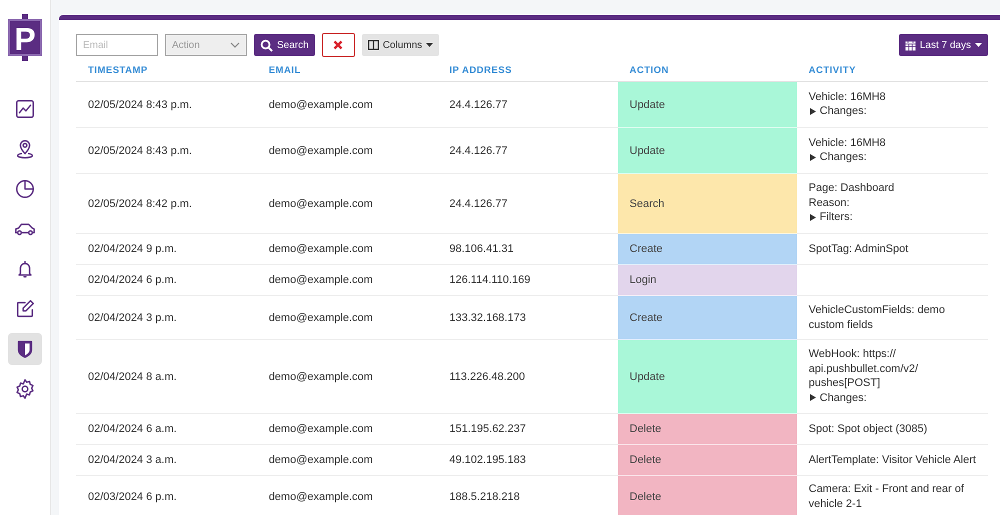 This screenshot has width=1000, height=515. Describe the element at coordinates (527, 460) in the screenshot. I see `table-cell: 49.102.195.183` at that location.